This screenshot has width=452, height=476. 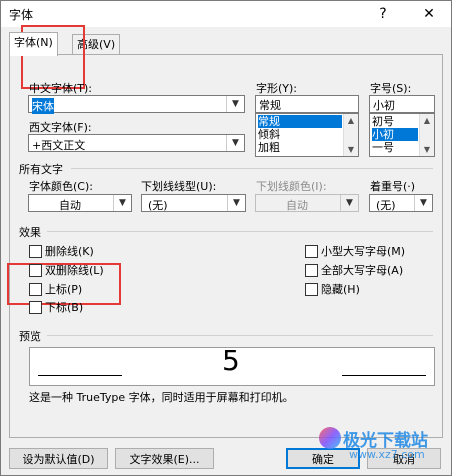 I want to click on font-style-label: 字形(Y):, so click(x=277, y=88).